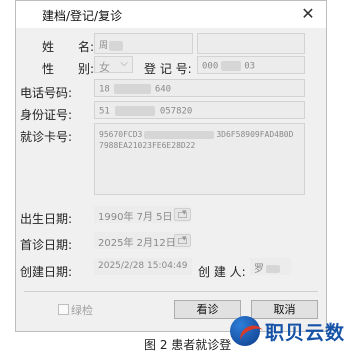  Describe the element at coordinates (222, 272) in the screenshot. I see `creator-label: 创 建 人:` at that location.